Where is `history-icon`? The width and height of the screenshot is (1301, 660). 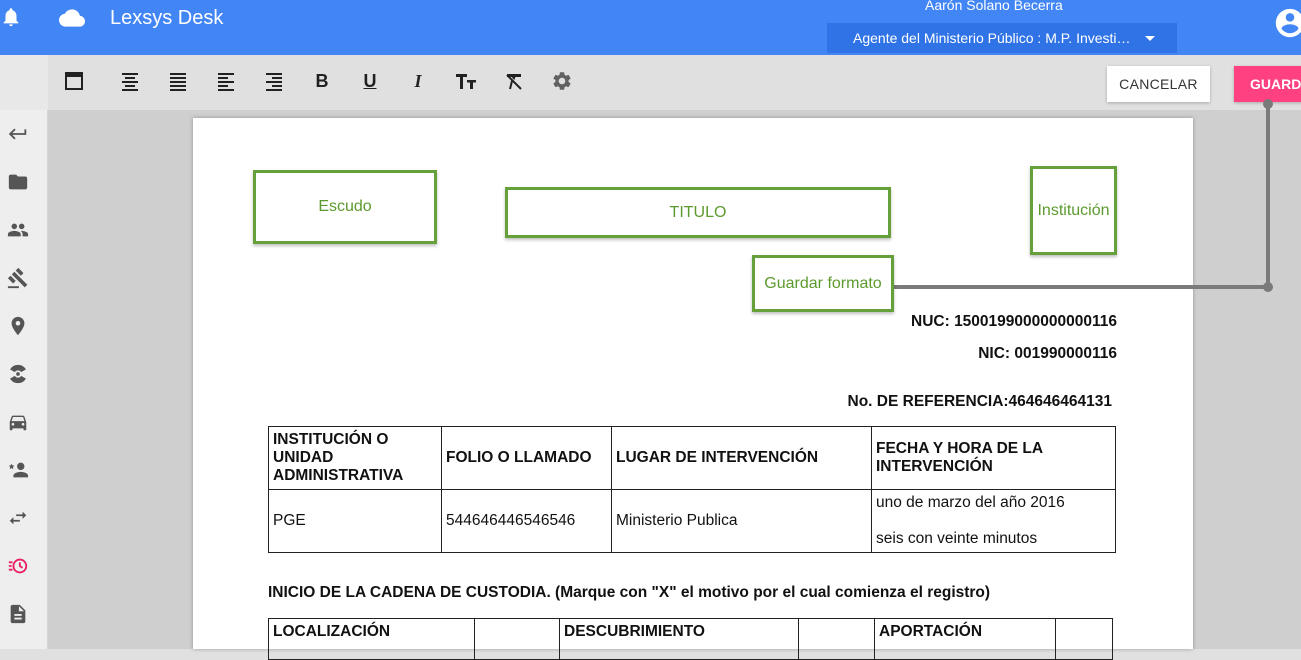
history-icon is located at coordinates (18, 566).